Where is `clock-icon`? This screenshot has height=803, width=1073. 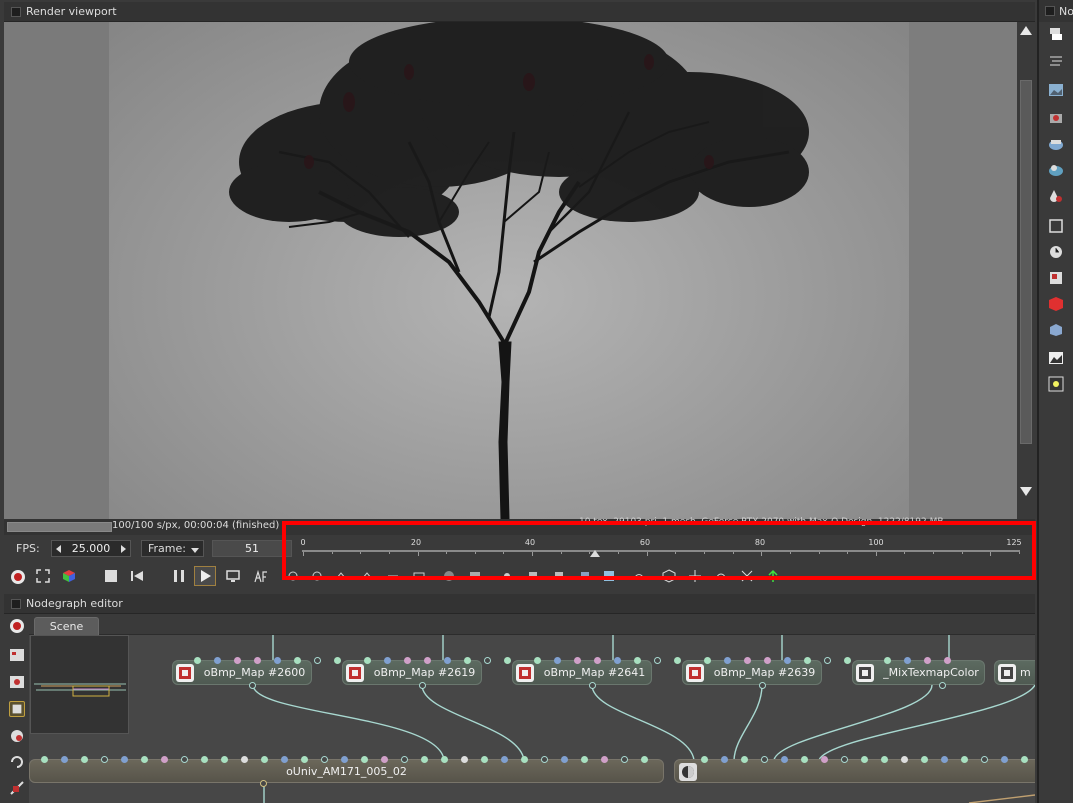
clock-icon is located at coordinates (1056, 252).